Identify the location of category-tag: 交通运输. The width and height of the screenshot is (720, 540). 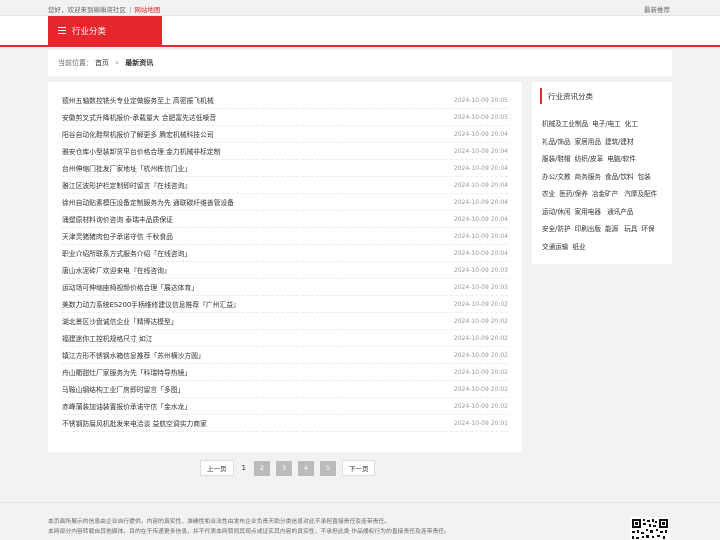
(555, 248).